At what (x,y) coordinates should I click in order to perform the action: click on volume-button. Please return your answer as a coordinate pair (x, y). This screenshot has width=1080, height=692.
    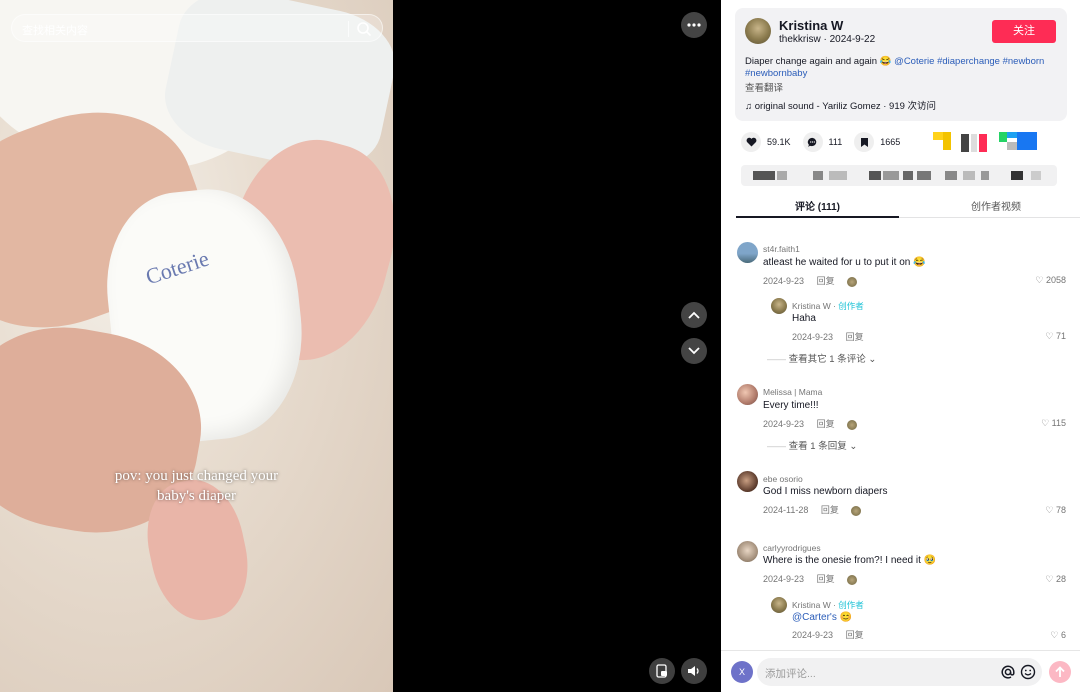
    Looking at the image, I should click on (694, 671).